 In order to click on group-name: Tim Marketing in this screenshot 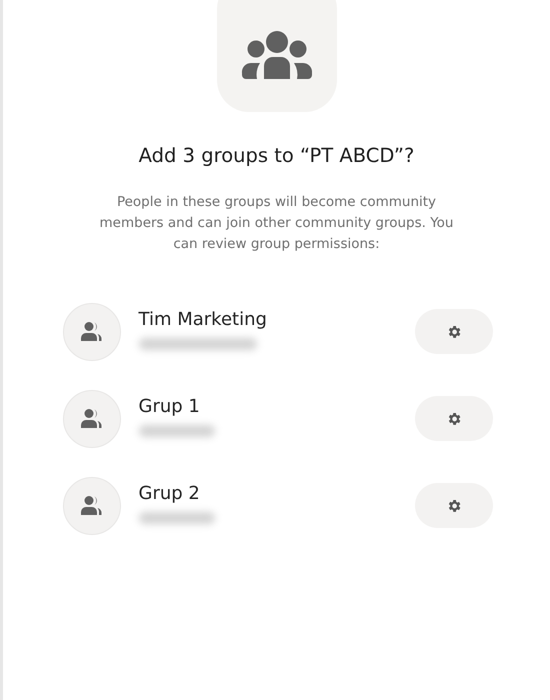, I will do `click(203, 319)`.